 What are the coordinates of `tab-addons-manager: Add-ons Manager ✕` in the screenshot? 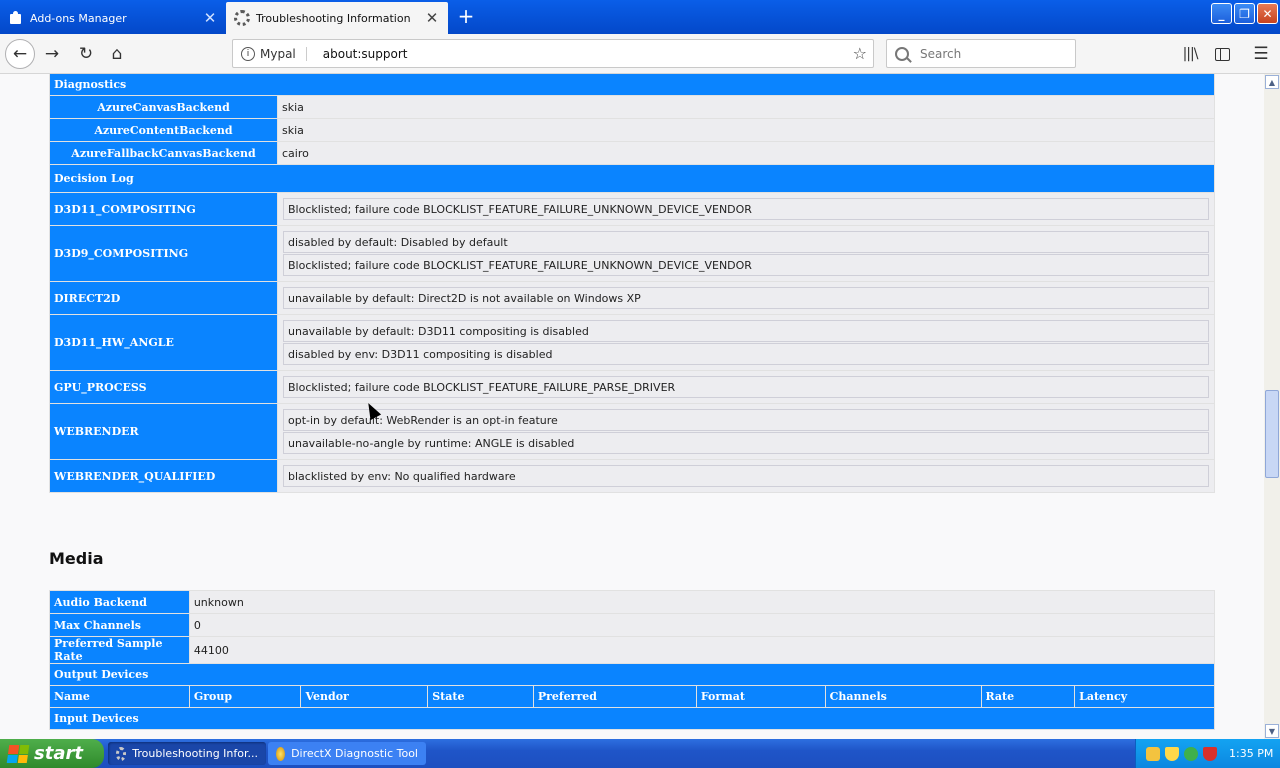 It's located at (113, 18).